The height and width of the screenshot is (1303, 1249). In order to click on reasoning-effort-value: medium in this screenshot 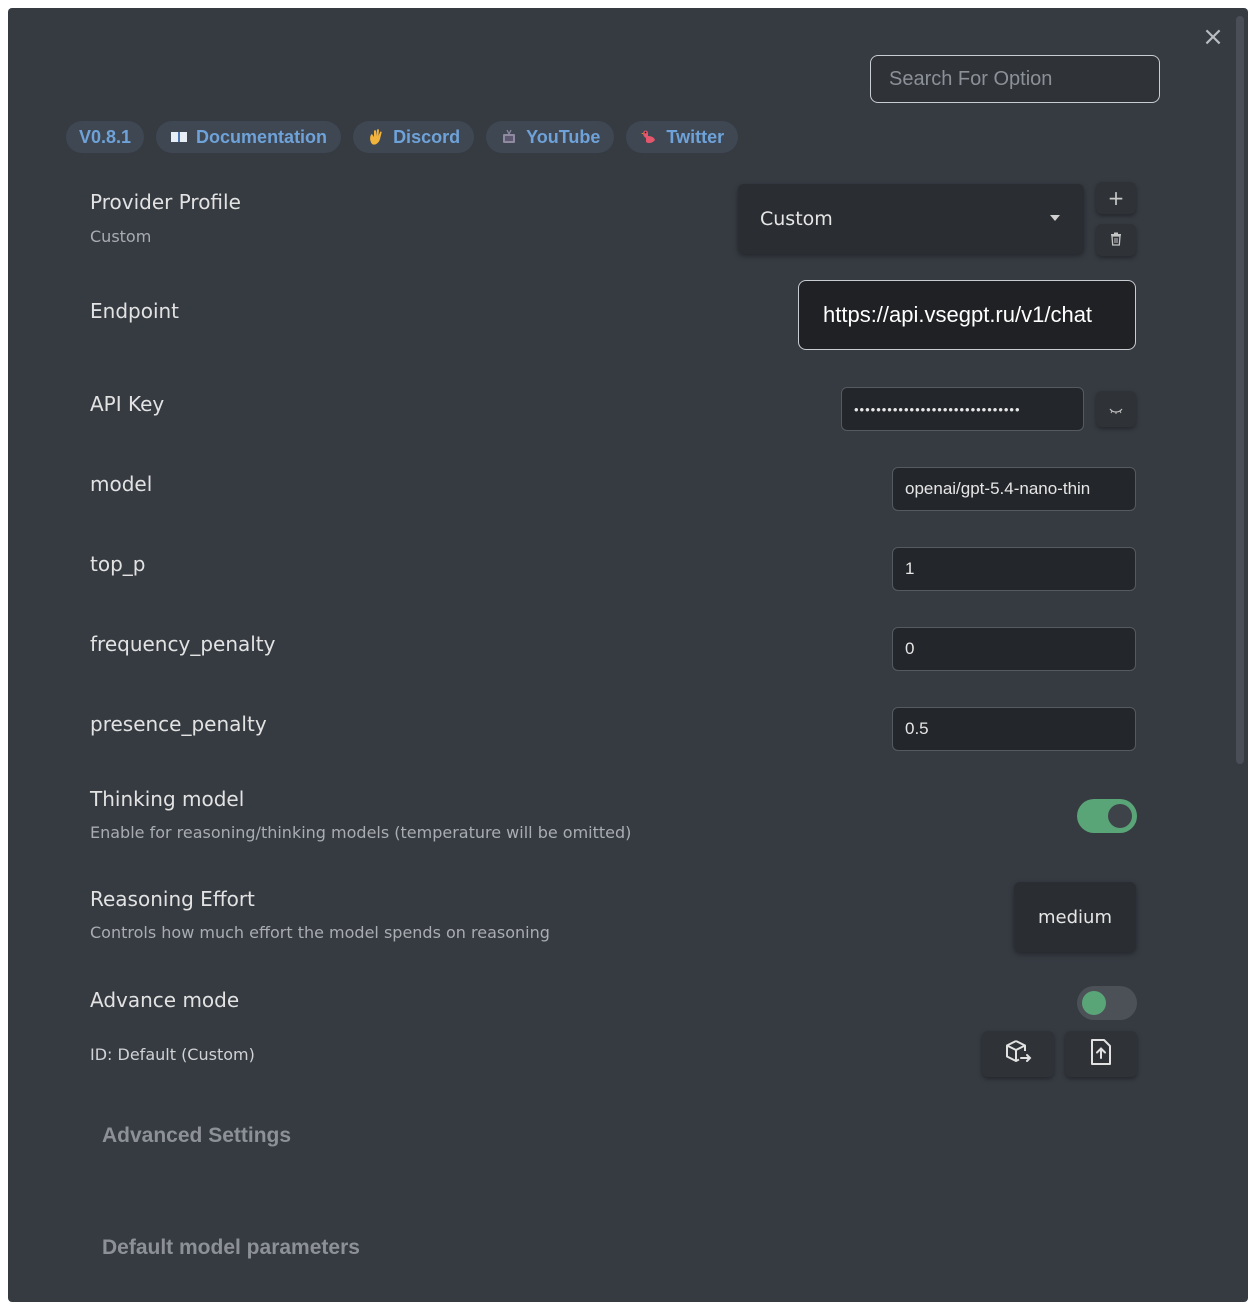, I will do `click(1075, 917)`.